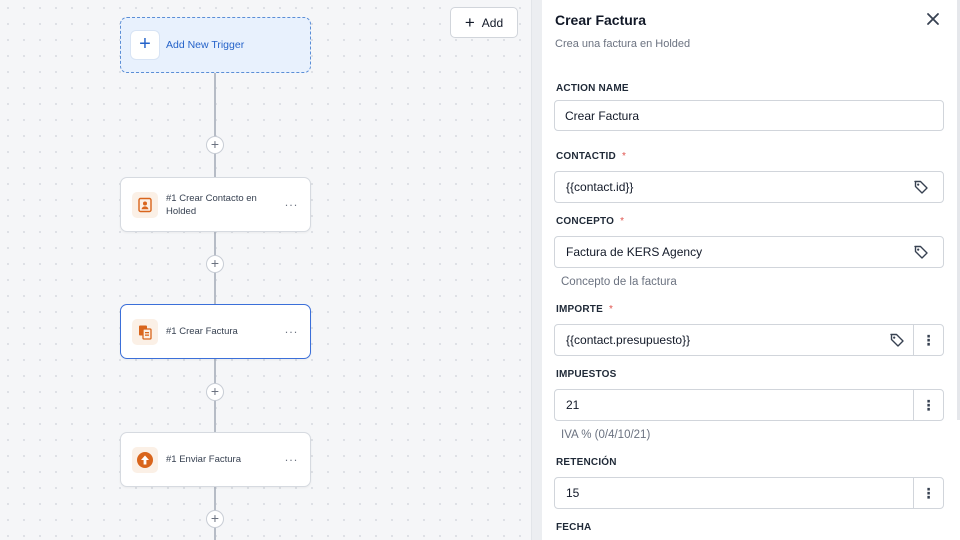  I want to click on impuestos-input: 21 ⋮, so click(749, 405).